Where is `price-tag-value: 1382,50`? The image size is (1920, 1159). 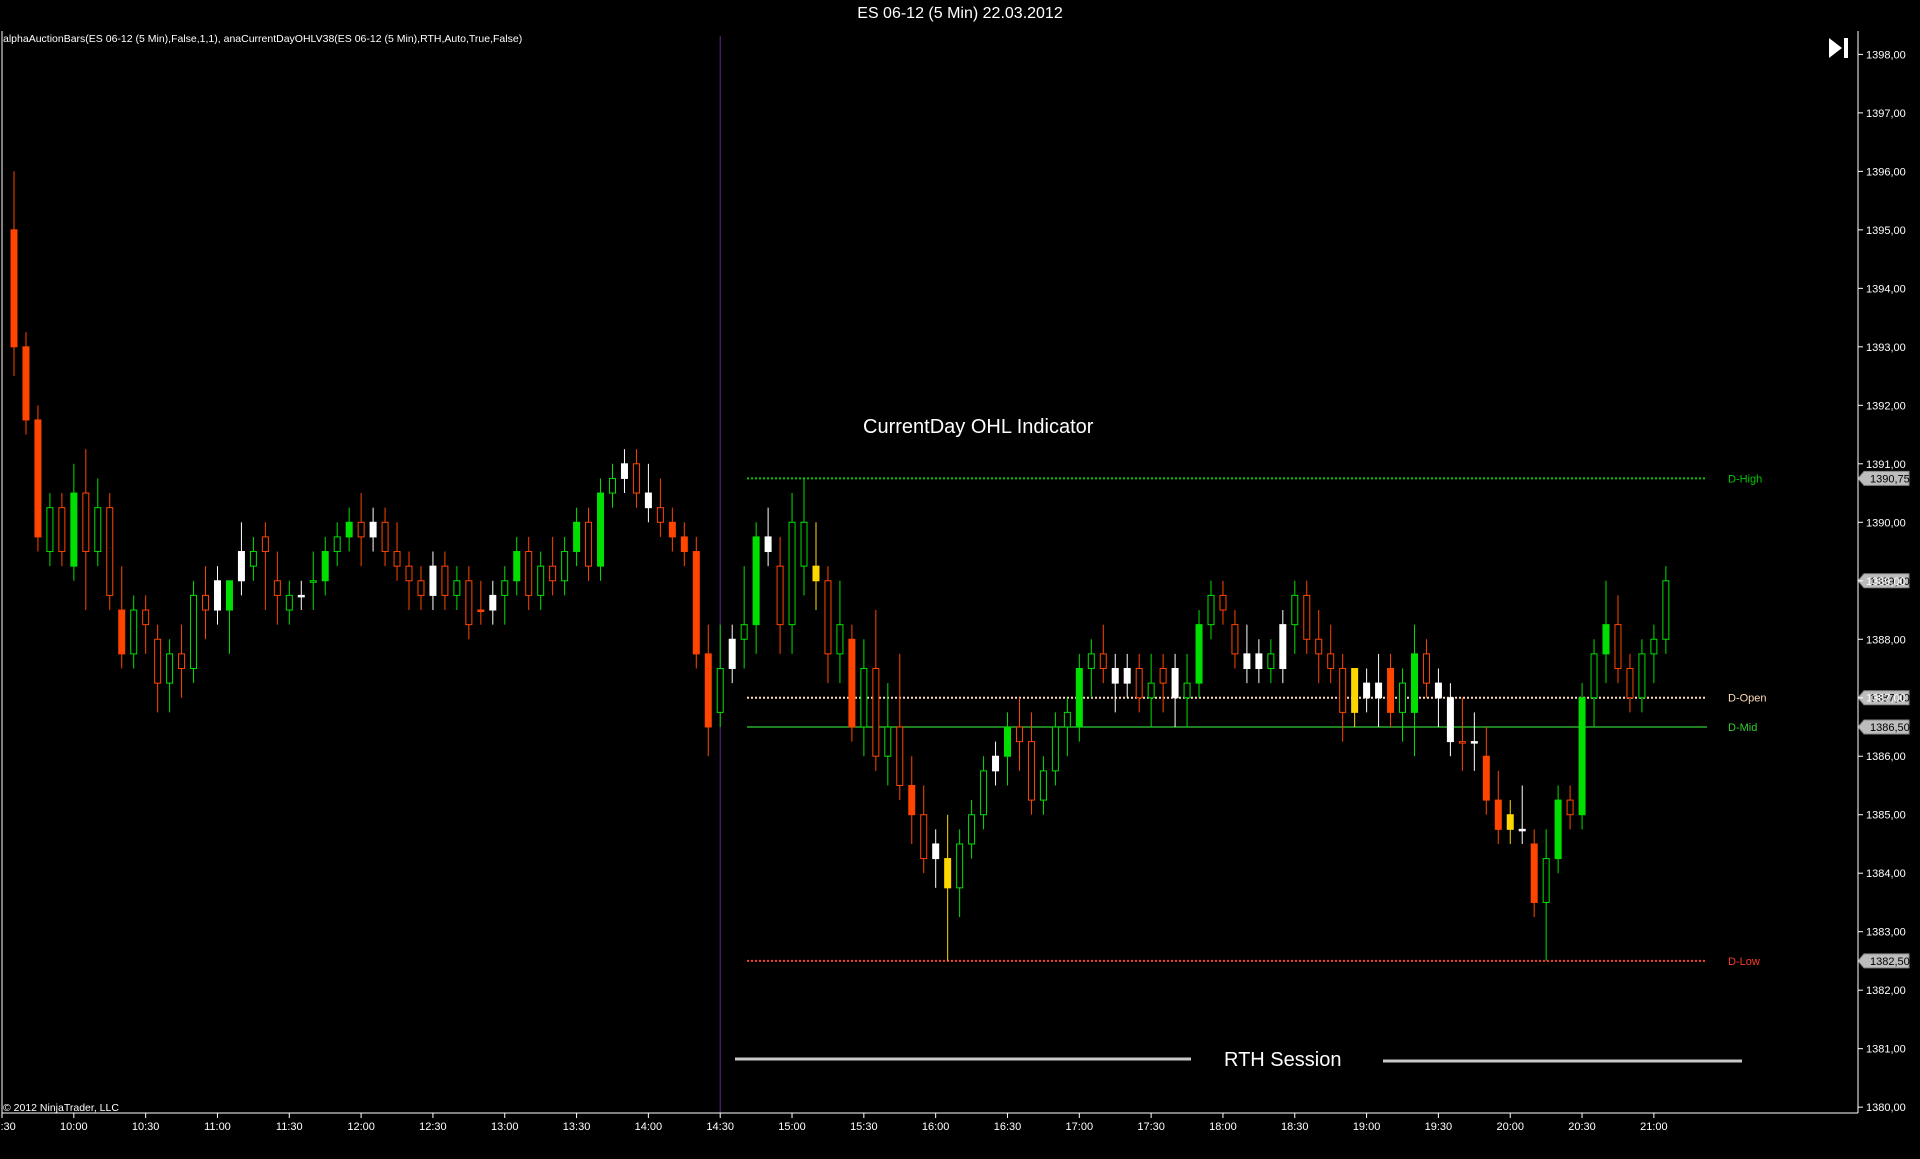 price-tag-value: 1382,50 is located at coordinates (1890, 962).